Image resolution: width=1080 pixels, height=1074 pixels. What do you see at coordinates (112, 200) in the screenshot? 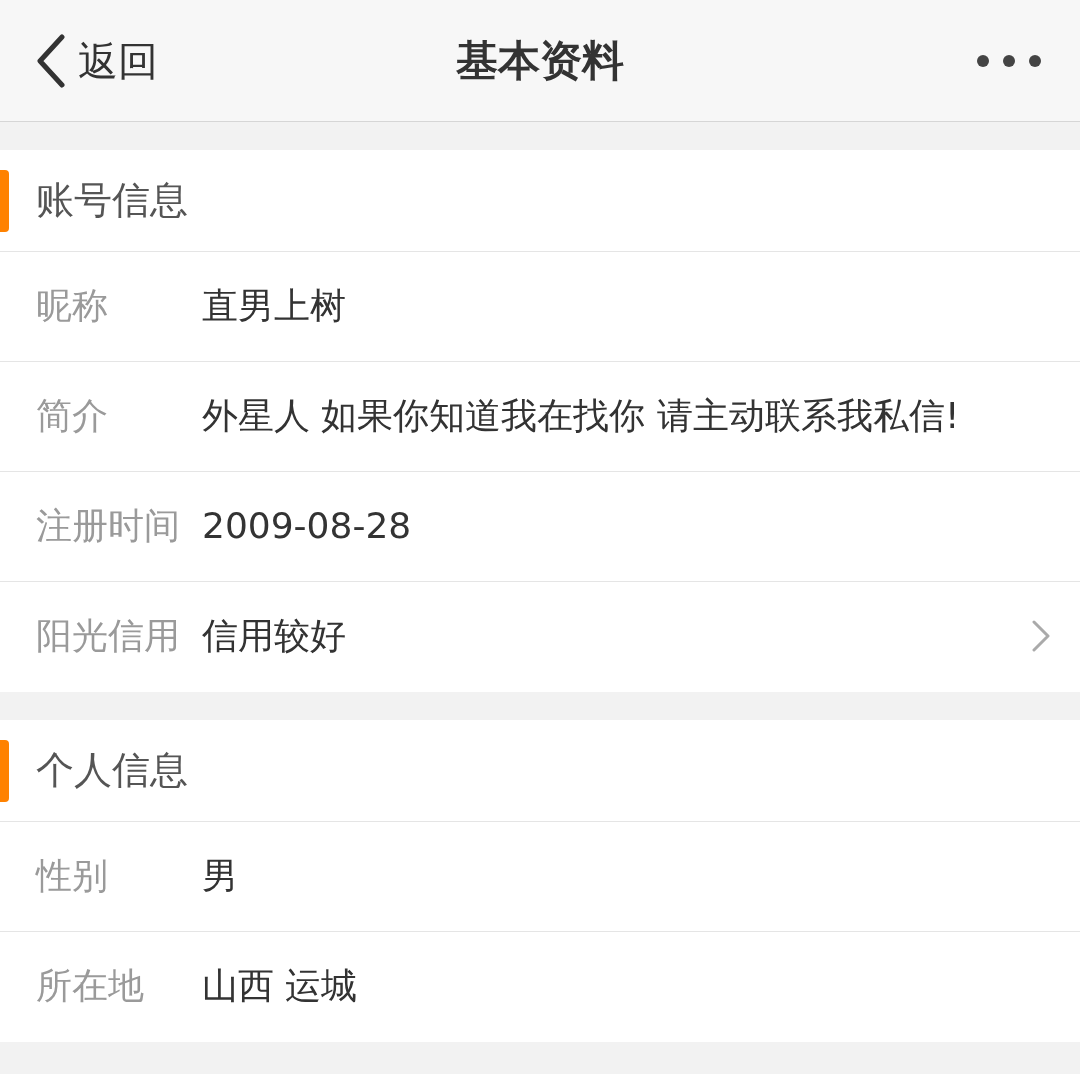
I see `section-title: 账号信息` at bounding box center [112, 200].